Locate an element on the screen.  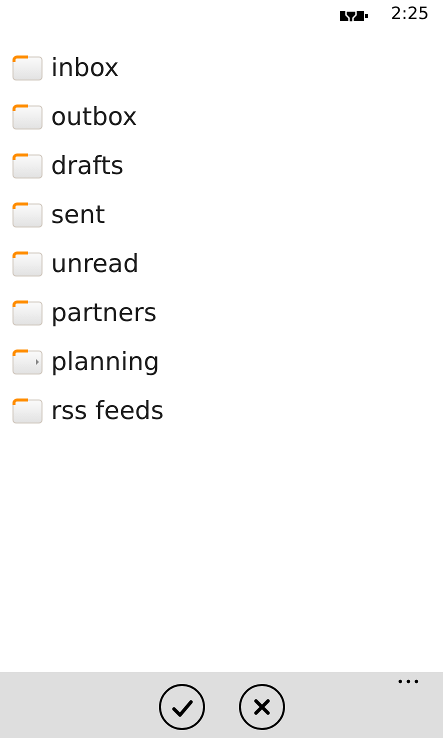
folder-label: partners is located at coordinates (104, 312).